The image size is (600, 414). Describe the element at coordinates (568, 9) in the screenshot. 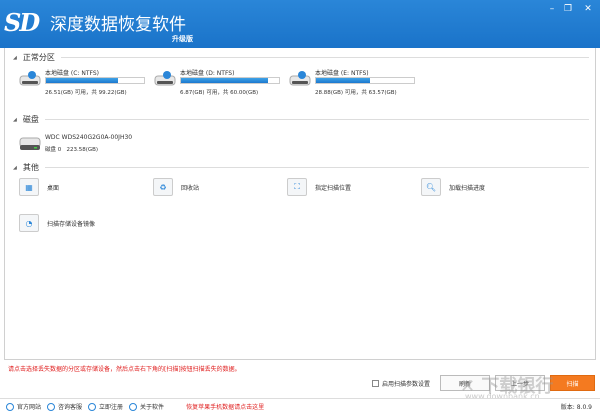

I see `restore-button: ❐` at that location.